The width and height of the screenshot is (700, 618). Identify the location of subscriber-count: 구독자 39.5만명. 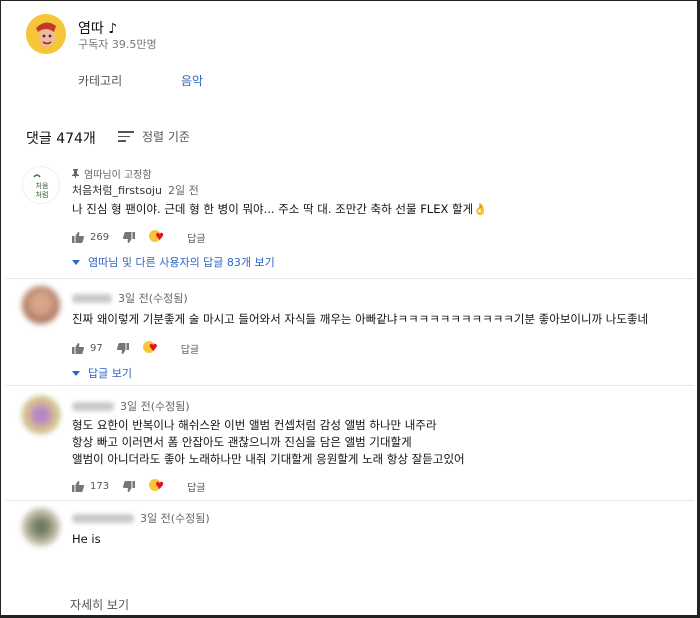
(117, 44).